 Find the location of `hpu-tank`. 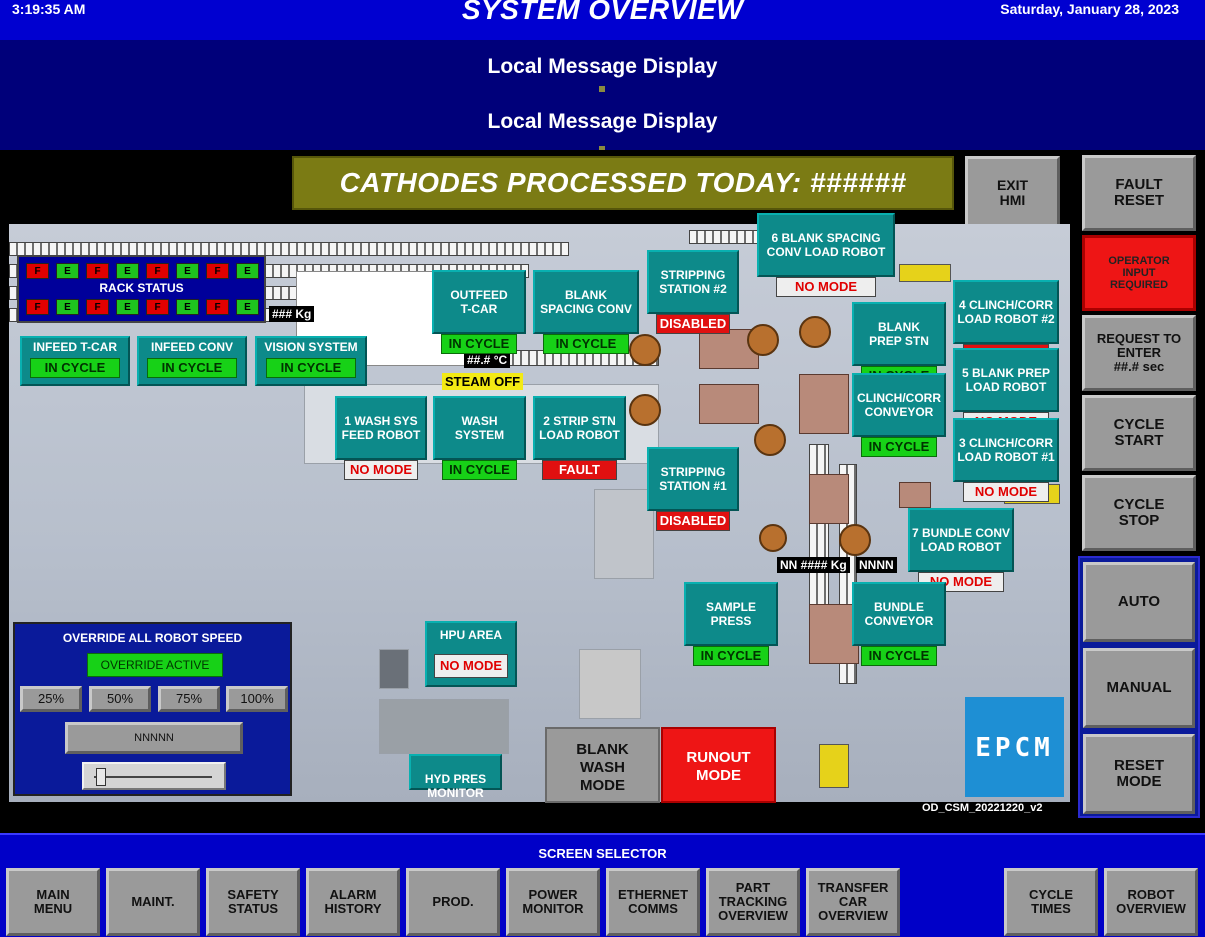

hpu-tank is located at coordinates (610, 684).